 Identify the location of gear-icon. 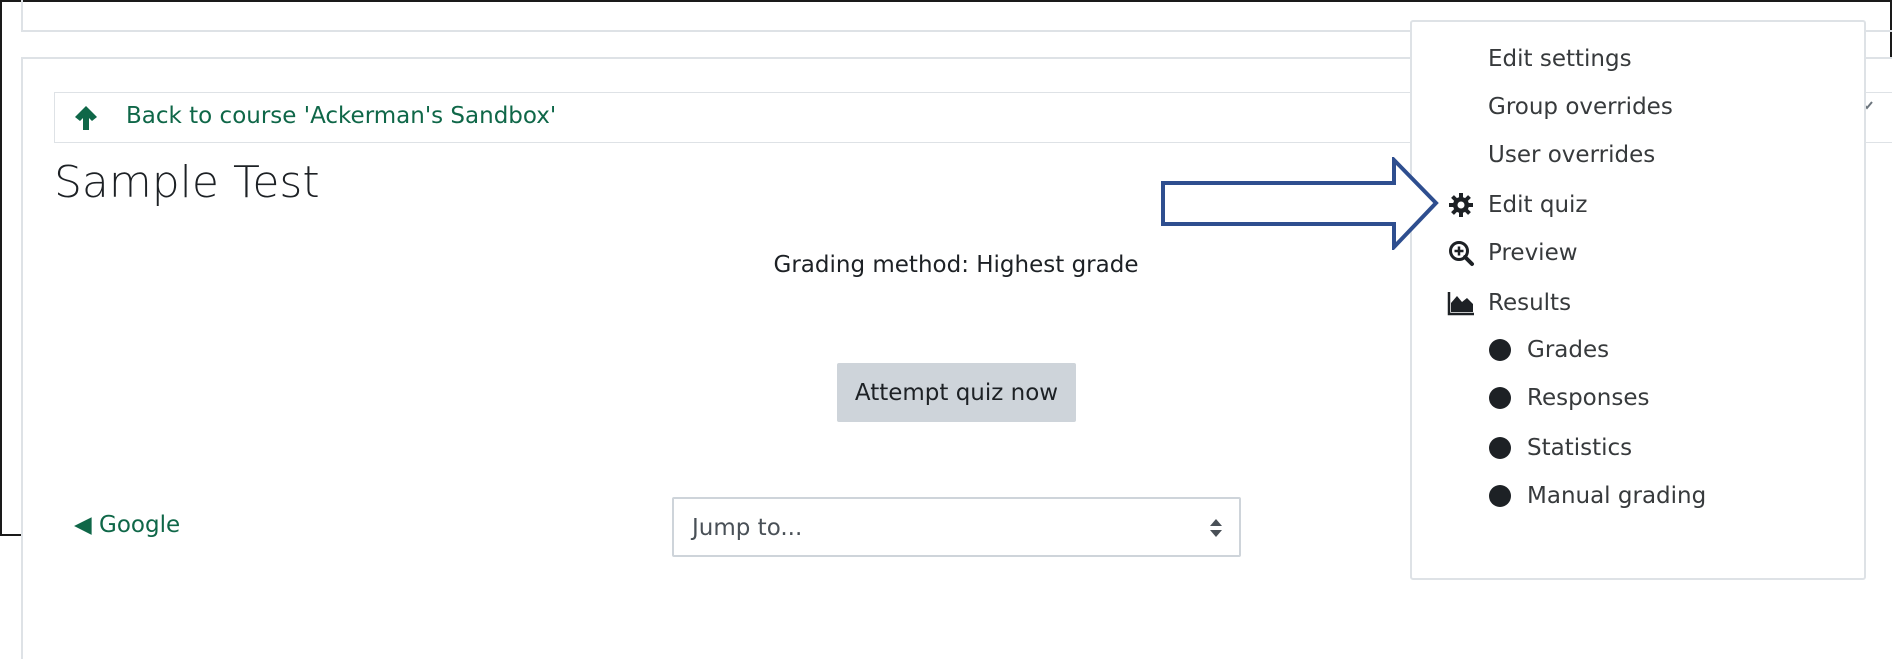
(1461, 205).